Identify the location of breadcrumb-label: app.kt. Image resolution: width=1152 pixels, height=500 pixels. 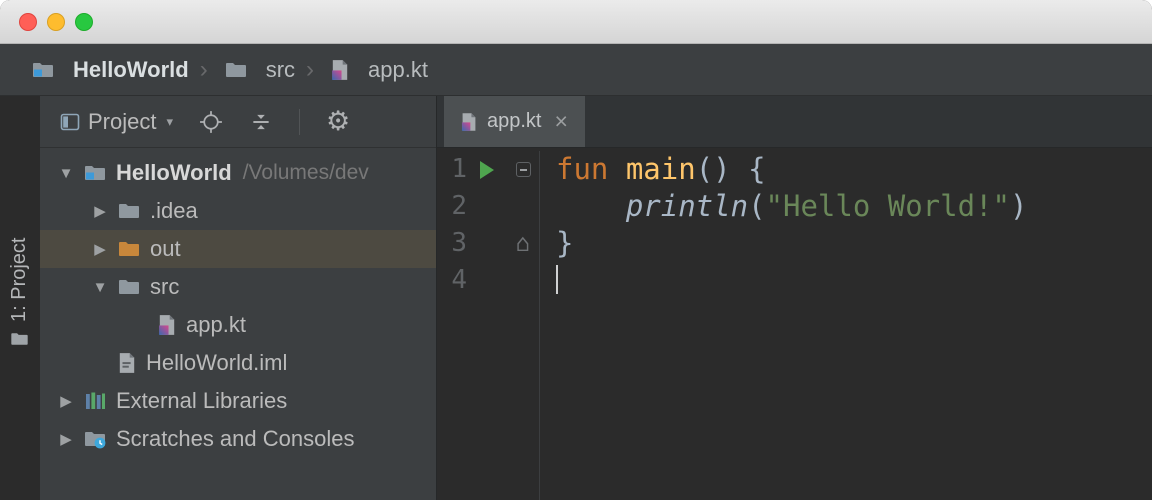
(398, 69).